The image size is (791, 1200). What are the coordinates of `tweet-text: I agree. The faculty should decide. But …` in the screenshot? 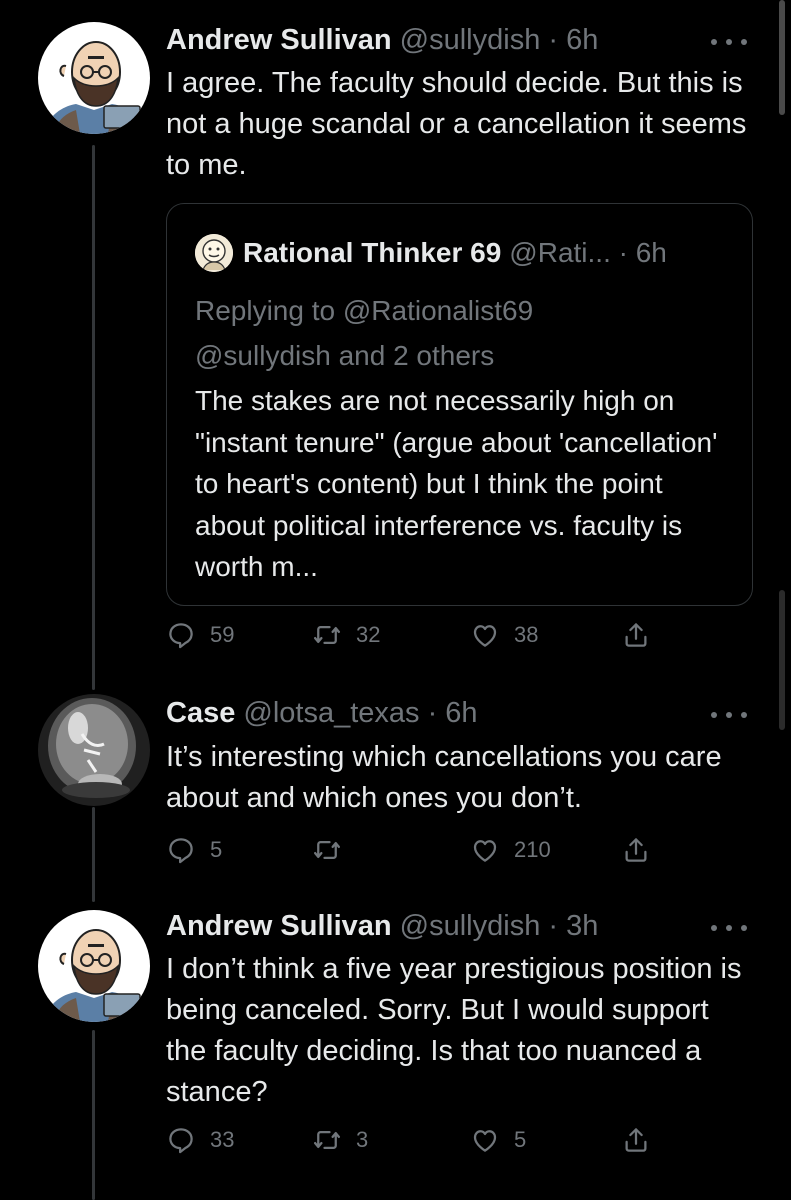 It's located at (456, 124).